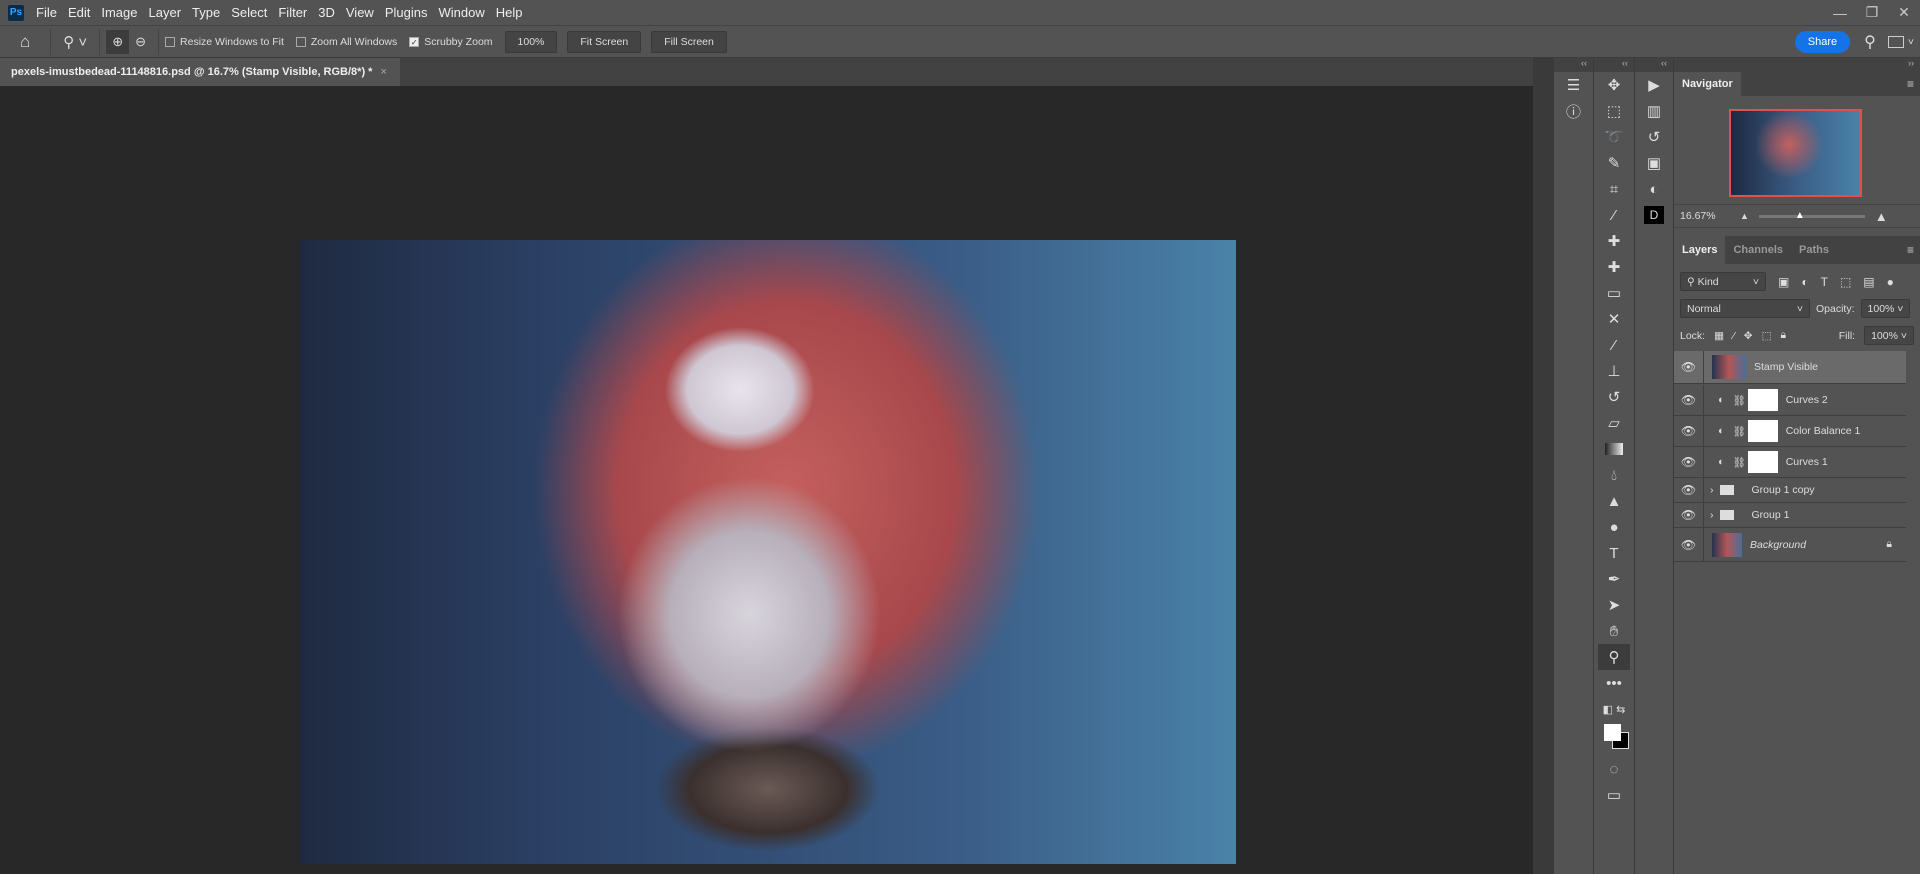 The height and width of the screenshot is (874, 1920). Describe the element at coordinates (346, 42) in the screenshot. I see `zoom-all-windows-checkbox: Zoom All Windows` at that location.